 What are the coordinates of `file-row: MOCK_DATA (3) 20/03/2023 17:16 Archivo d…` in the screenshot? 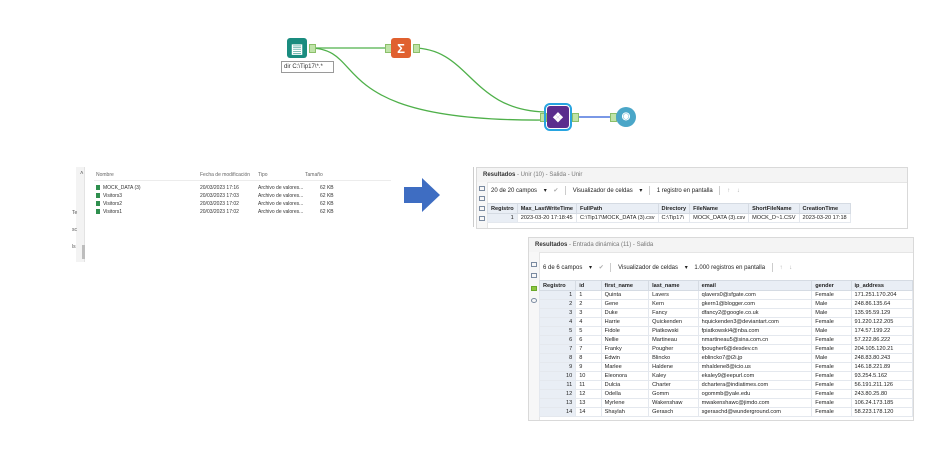 It's located at (242, 188).